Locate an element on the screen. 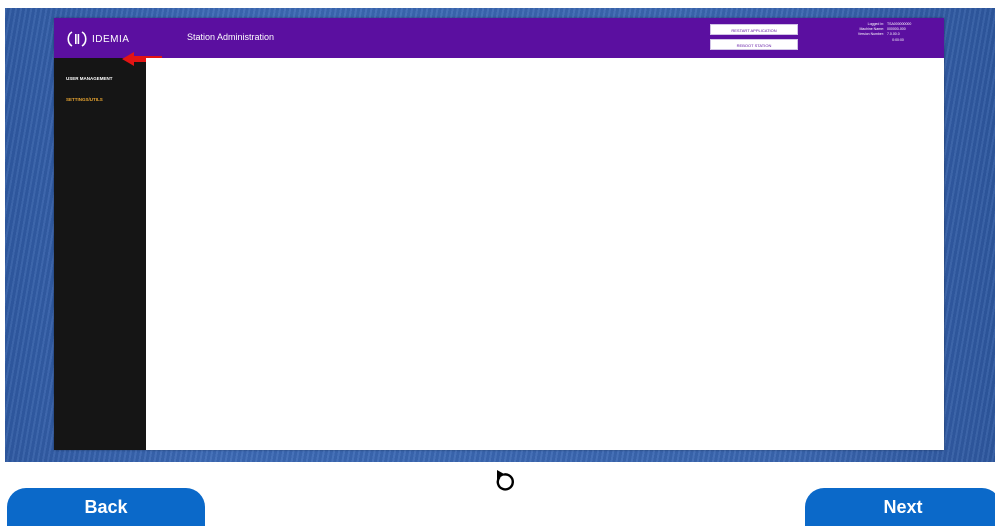 Image resolution: width=995 pixels, height=527 pixels. sidebar-item-user-management: USER MANAGEMENT is located at coordinates (89, 78).